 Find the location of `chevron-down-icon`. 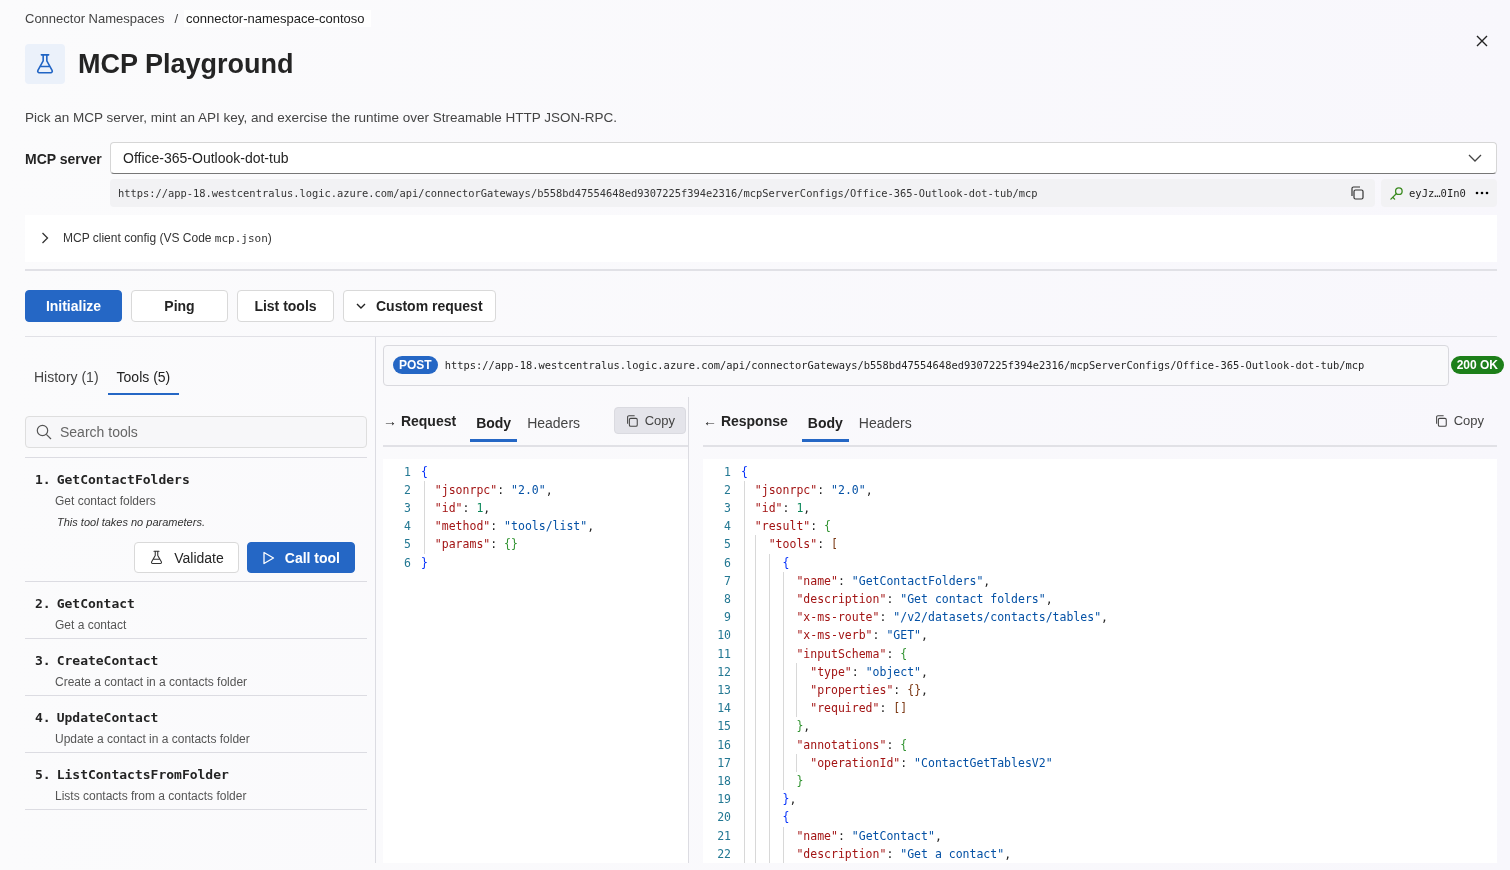

chevron-down-icon is located at coordinates (361, 306).